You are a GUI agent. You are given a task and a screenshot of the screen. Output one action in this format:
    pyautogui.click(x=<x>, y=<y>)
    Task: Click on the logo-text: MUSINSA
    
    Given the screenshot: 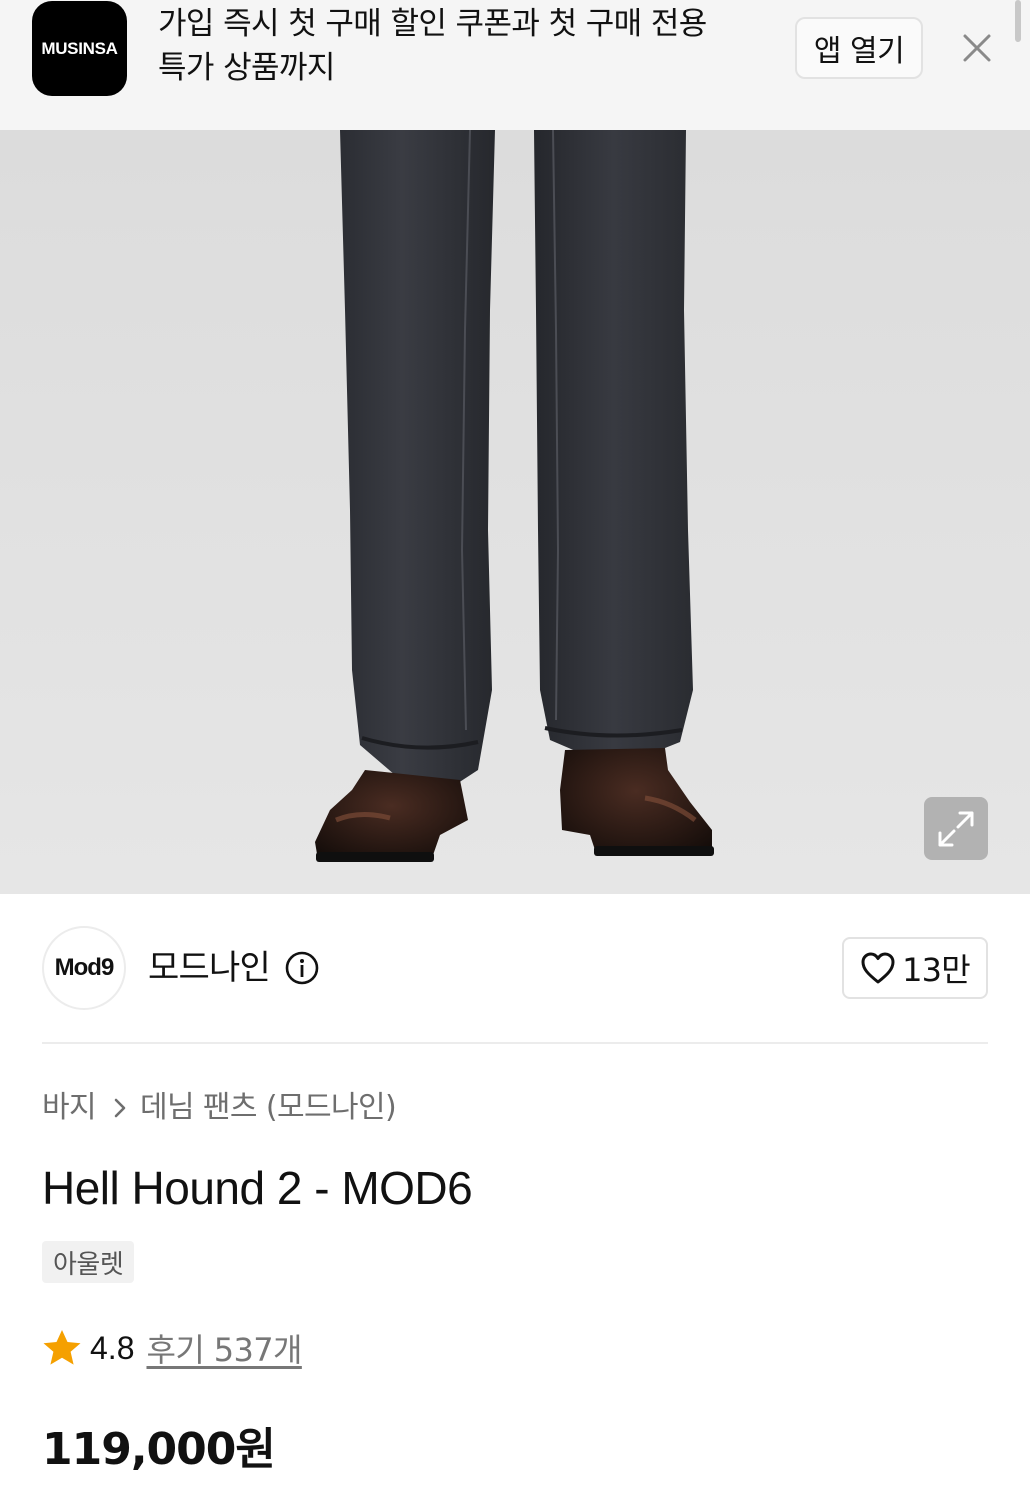 What is the action you would take?
    pyautogui.click(x=79, y=48)
    